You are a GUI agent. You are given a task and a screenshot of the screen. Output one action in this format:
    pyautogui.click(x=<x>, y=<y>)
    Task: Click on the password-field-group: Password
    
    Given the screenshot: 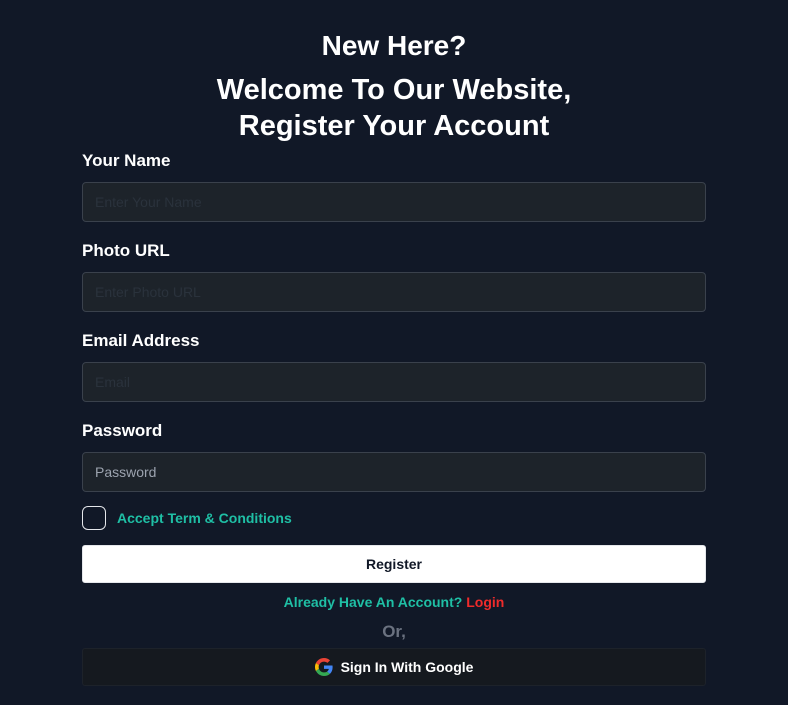 What is the action you would take?
    pyautogui.click(x=394, y=456)
    